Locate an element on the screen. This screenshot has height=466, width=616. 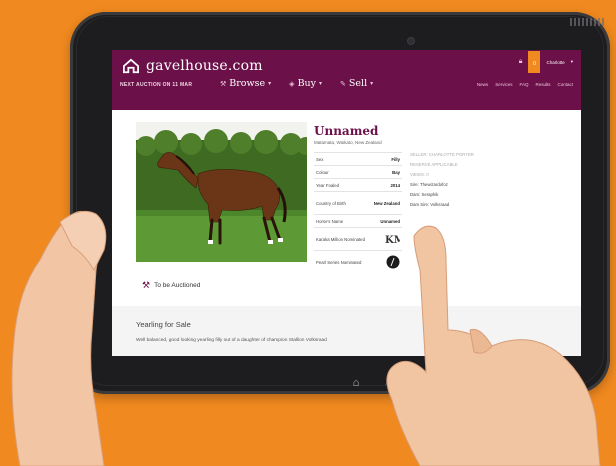
detail-label: Year Foaled is located at coordinates (328, 185).